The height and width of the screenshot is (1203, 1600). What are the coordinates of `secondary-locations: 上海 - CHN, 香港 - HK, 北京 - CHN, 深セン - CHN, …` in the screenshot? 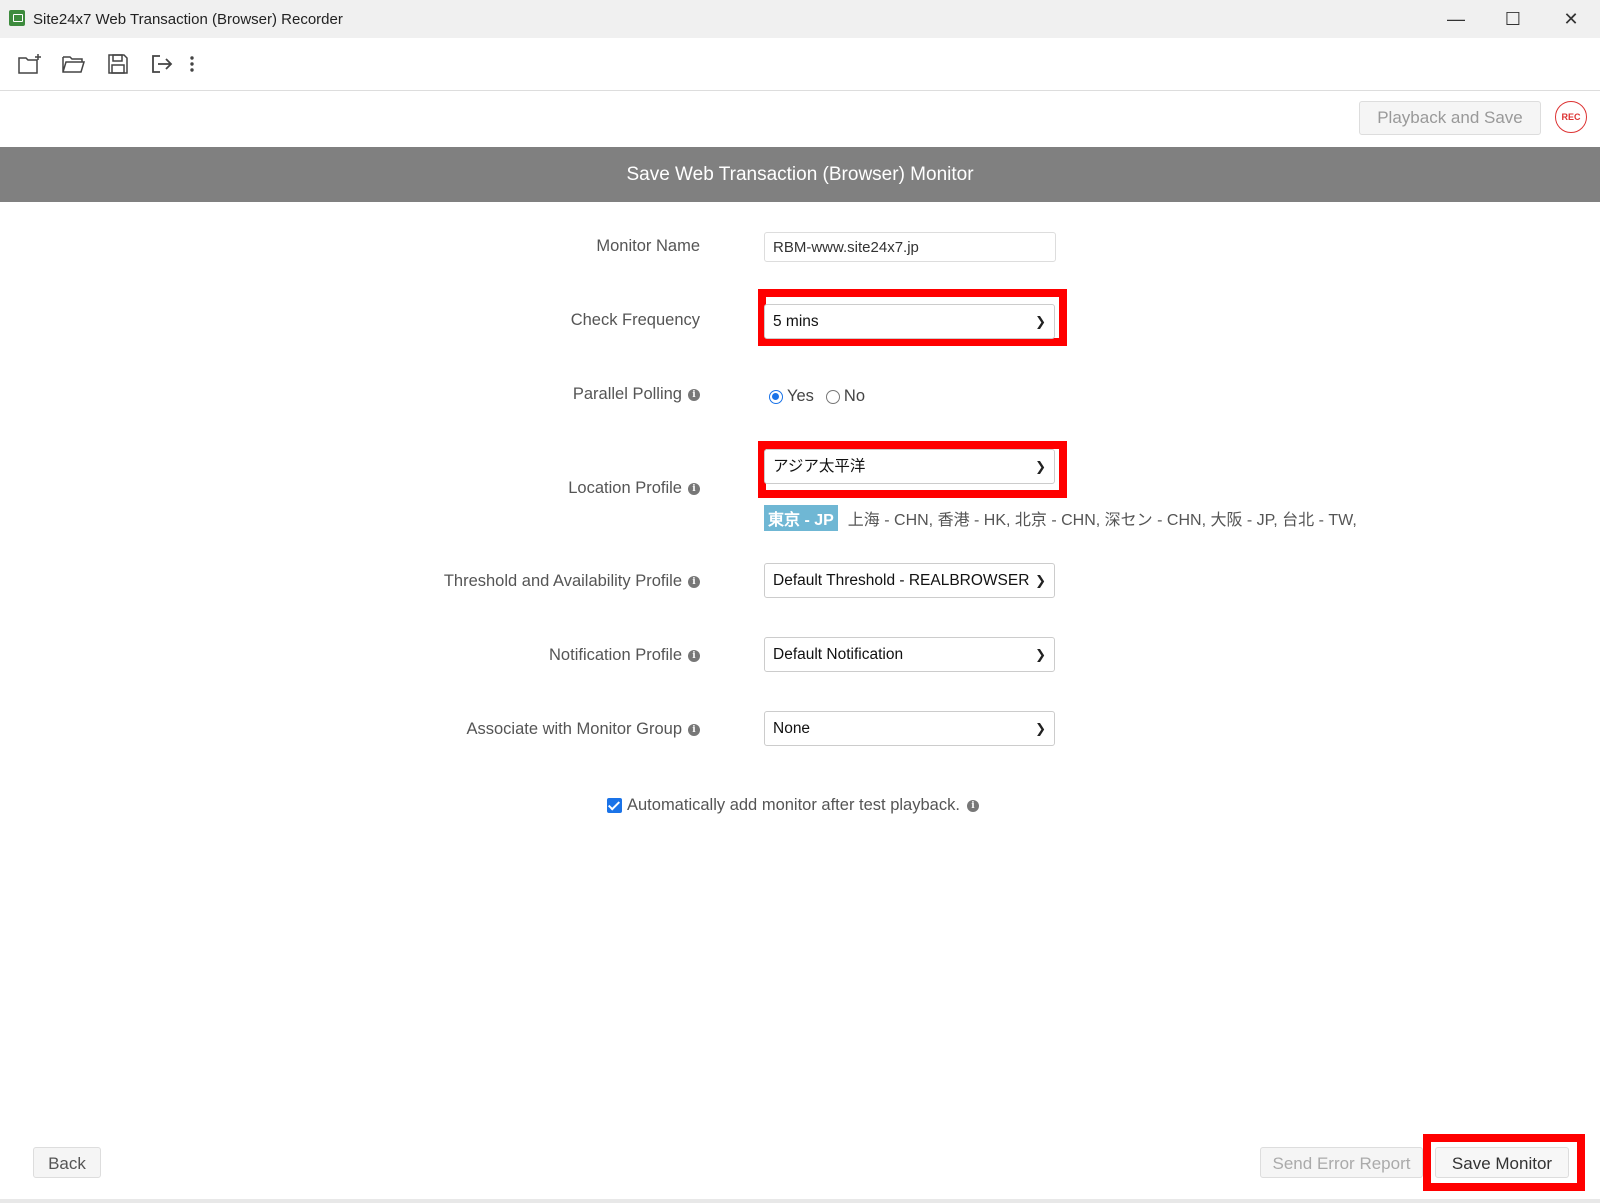 It's located at (1102, 520).